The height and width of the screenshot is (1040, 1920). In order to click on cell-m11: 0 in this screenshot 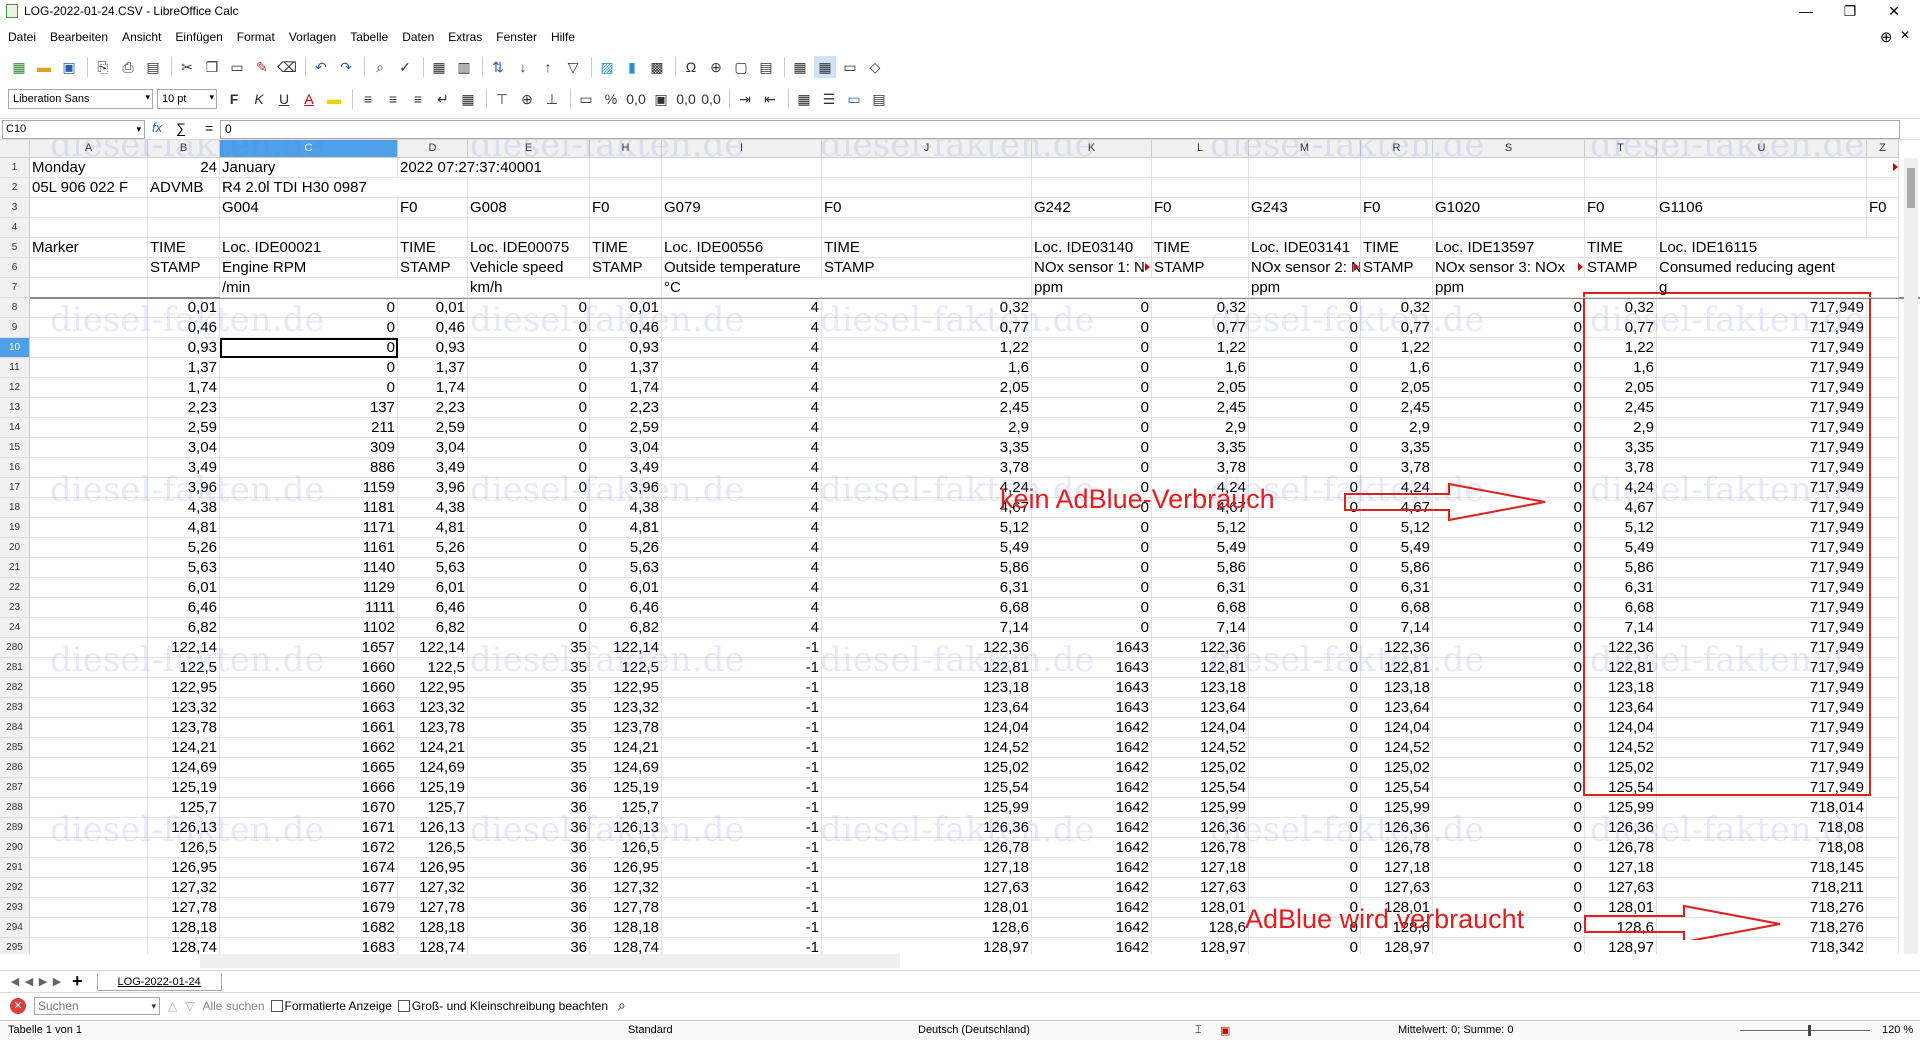, I will do `click(1305, 368)`.